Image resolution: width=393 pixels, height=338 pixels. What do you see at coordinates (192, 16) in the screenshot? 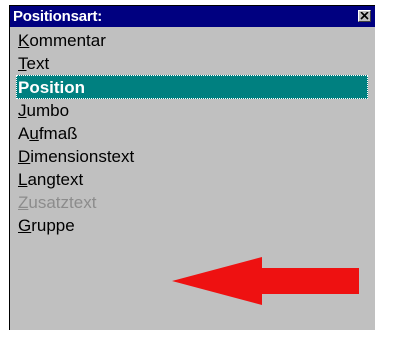
I see `title-bar: Positionsart:` at bounding box center [192, 16].